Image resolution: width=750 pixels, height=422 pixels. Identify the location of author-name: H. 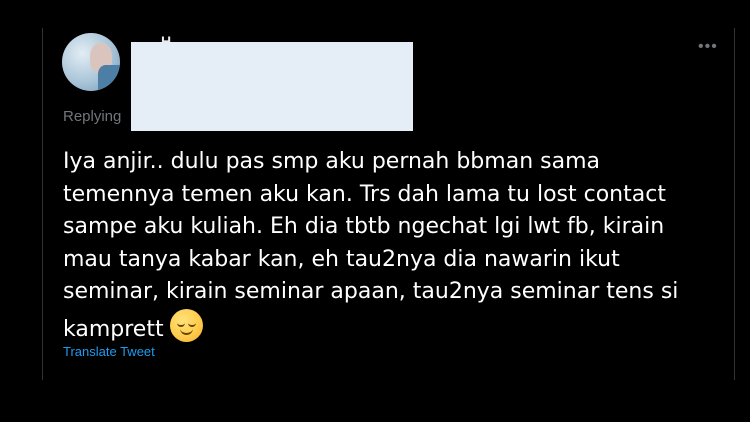
(166, 36).